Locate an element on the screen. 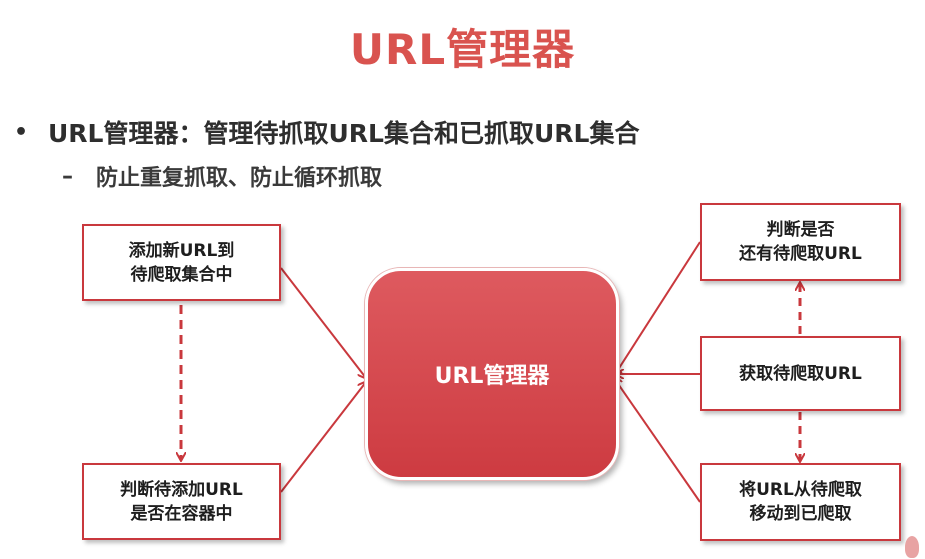 This screenshot has width=925, height=559. arrow-check-to-center is located at coordinates (323, 437).